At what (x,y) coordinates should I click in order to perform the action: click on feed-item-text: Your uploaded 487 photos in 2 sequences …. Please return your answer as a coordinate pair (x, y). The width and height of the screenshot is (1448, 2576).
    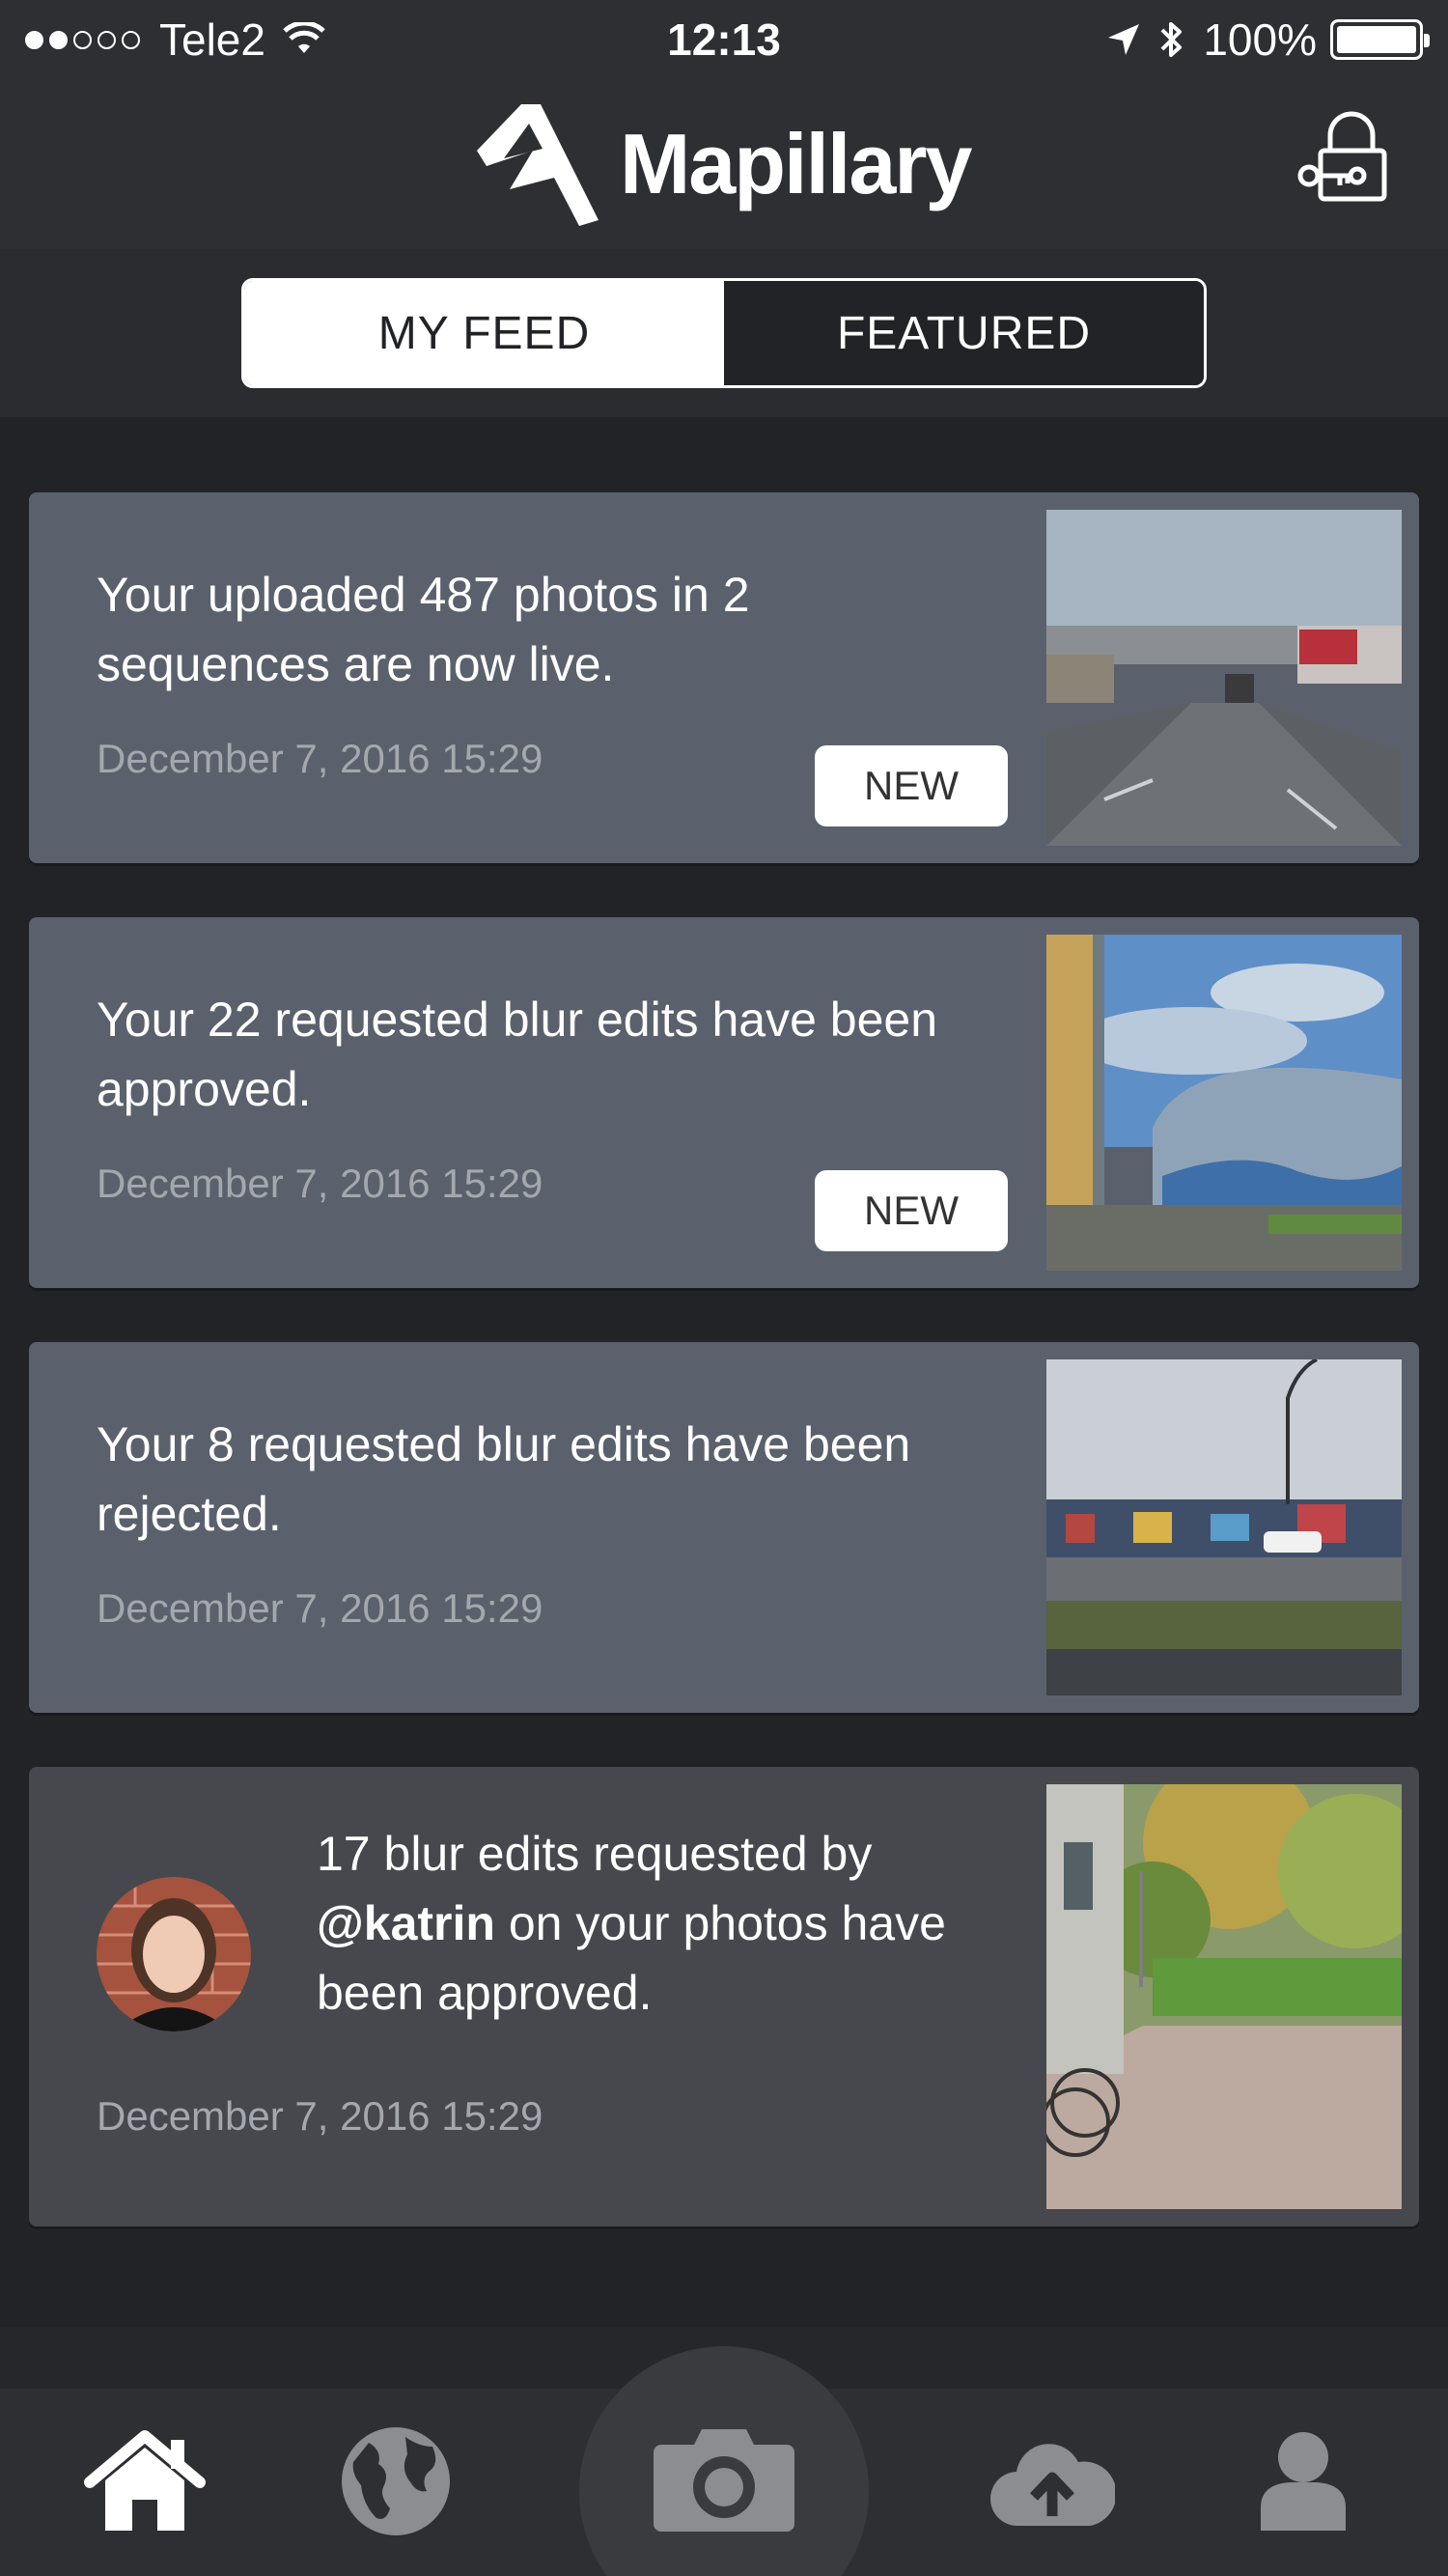
    Looking at the image, I should click on (424, 630).